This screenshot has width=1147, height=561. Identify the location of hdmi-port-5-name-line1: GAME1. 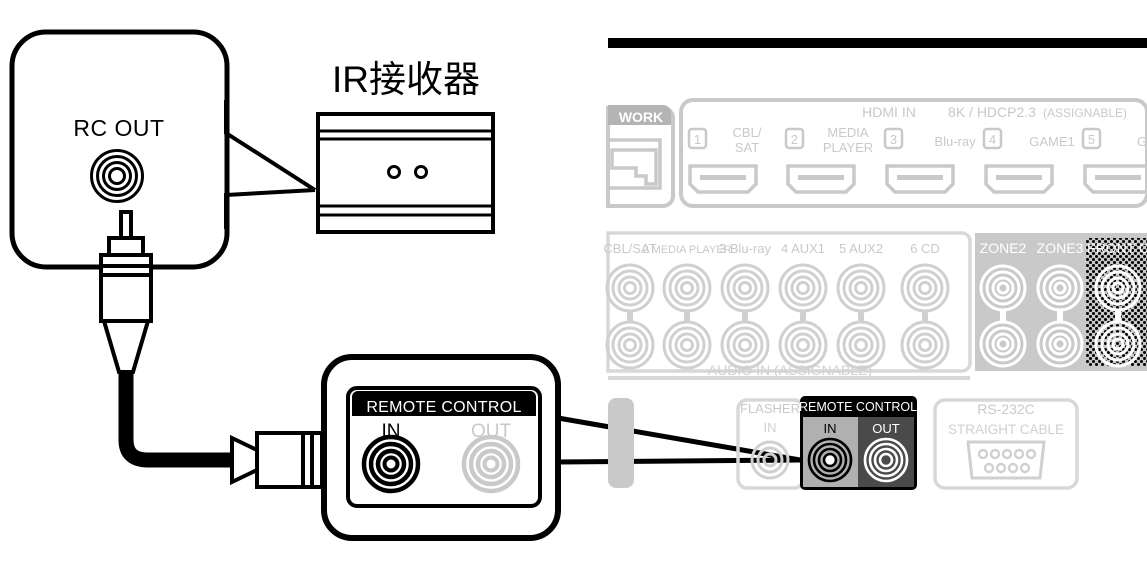
(1052, 141).